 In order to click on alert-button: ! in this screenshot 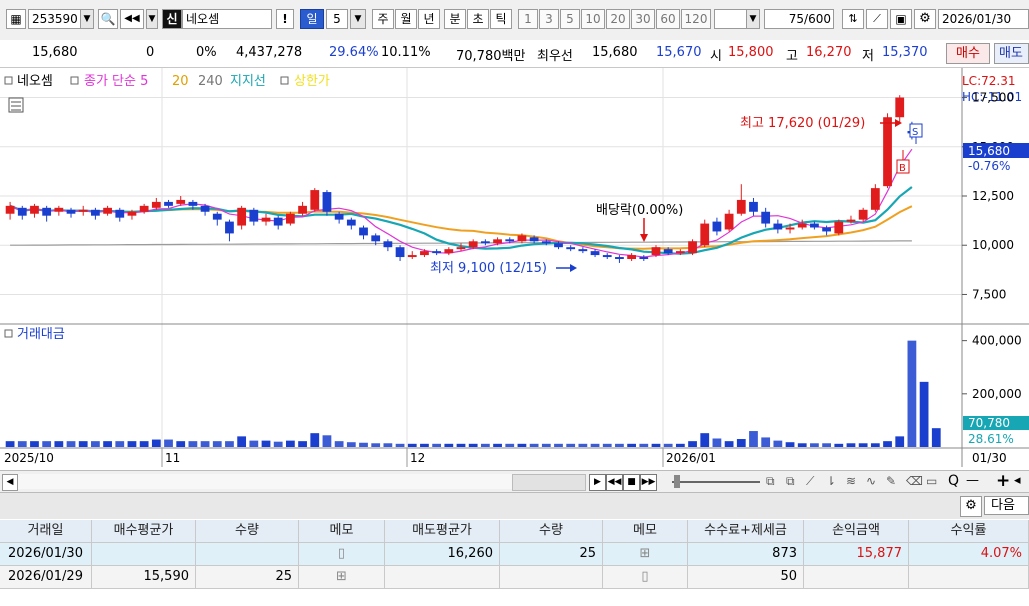, I will do `click(285, 19)`.